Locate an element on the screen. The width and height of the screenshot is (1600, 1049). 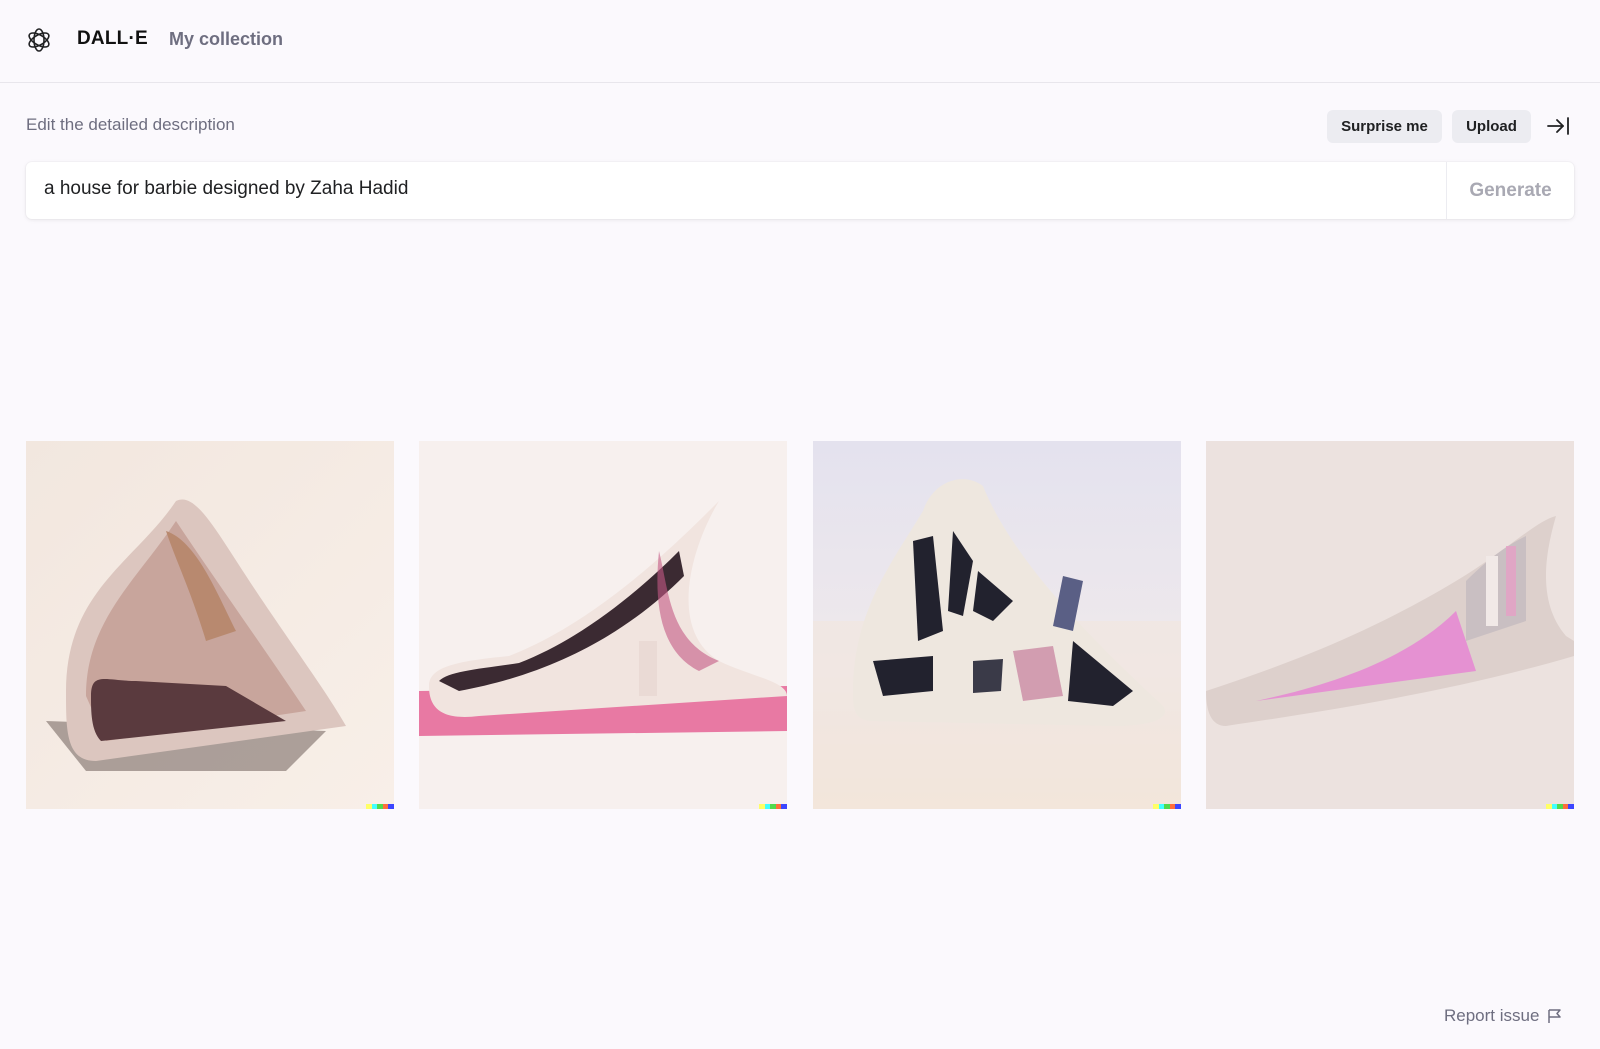
result-image-4-art is located at coordinates (1390, 625).